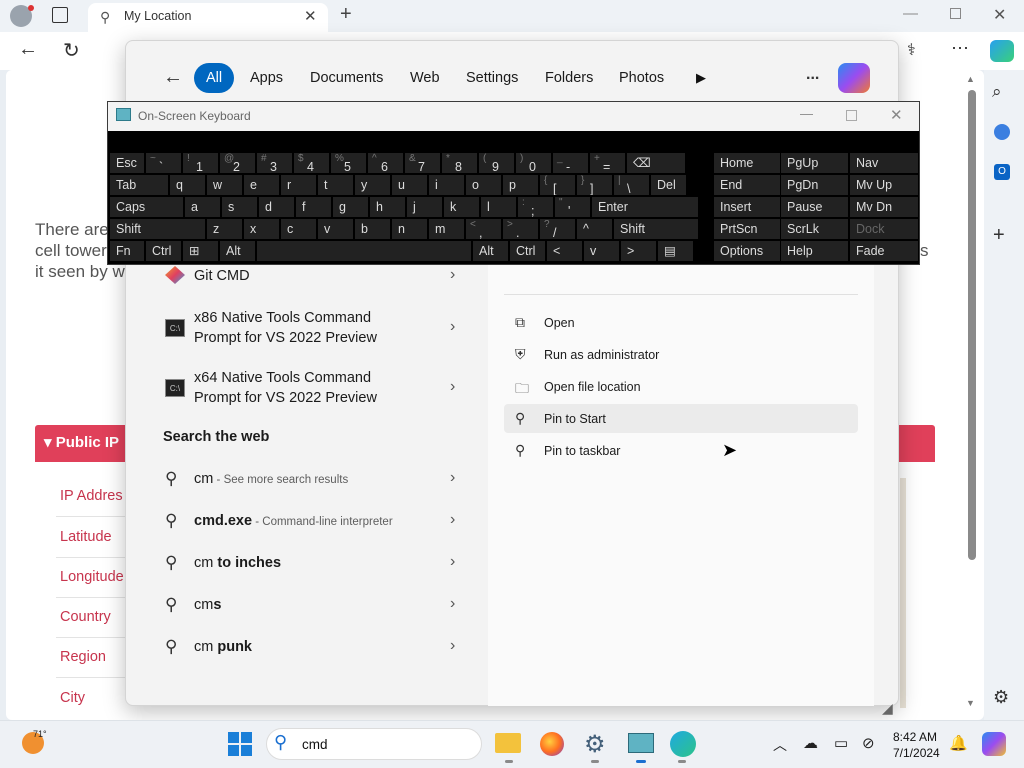 The image size is (1024, 768). I want to click on osk-key: m, so click(446, 229).